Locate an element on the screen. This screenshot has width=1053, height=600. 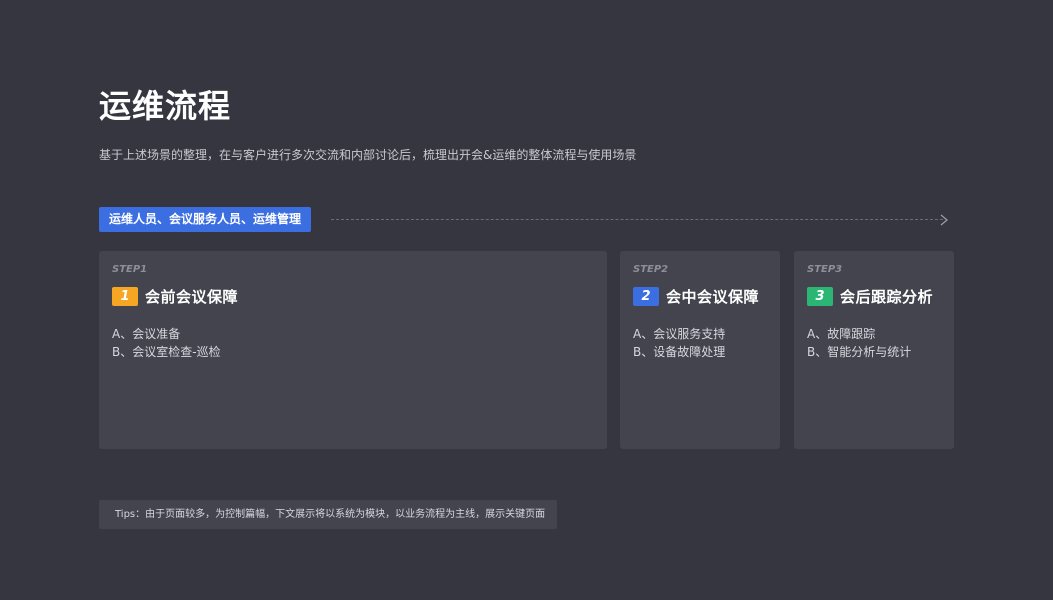
step-label: STEP3 is located at coordinates (825, 269).